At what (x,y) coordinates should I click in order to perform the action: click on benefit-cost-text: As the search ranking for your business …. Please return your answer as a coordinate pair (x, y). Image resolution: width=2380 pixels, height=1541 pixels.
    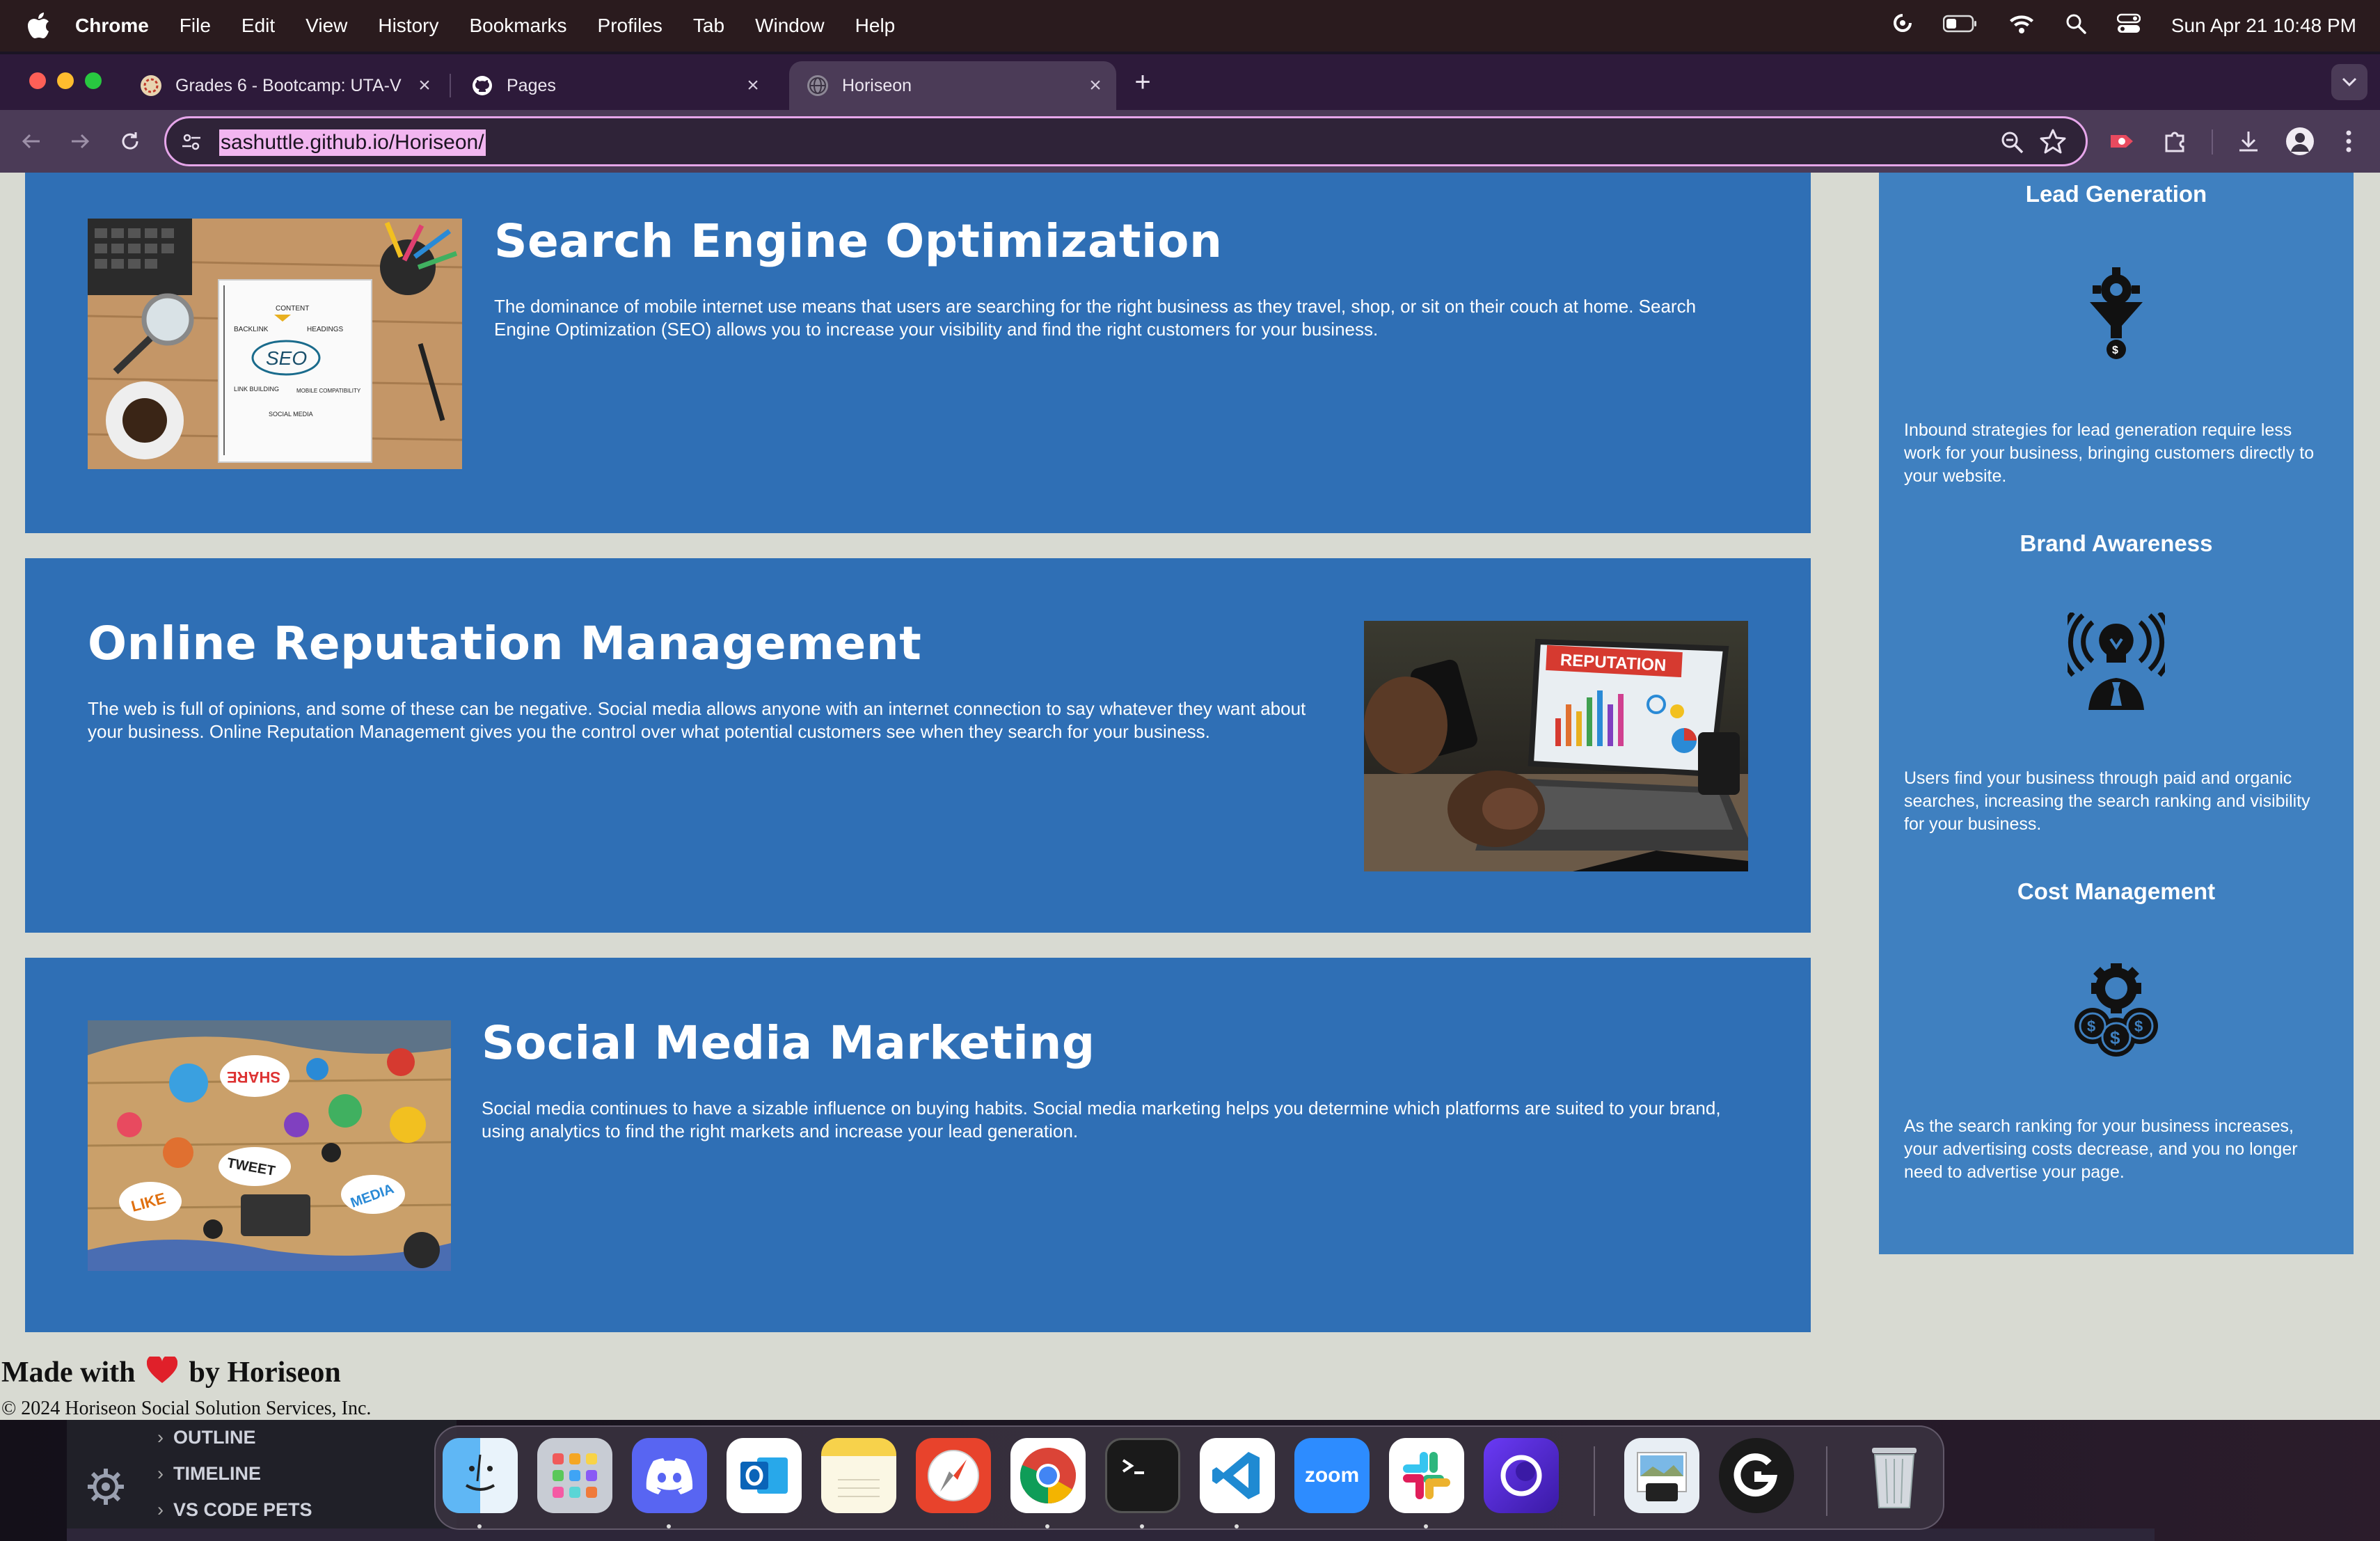
    Looking at the image, I should click on (2101, 1149).